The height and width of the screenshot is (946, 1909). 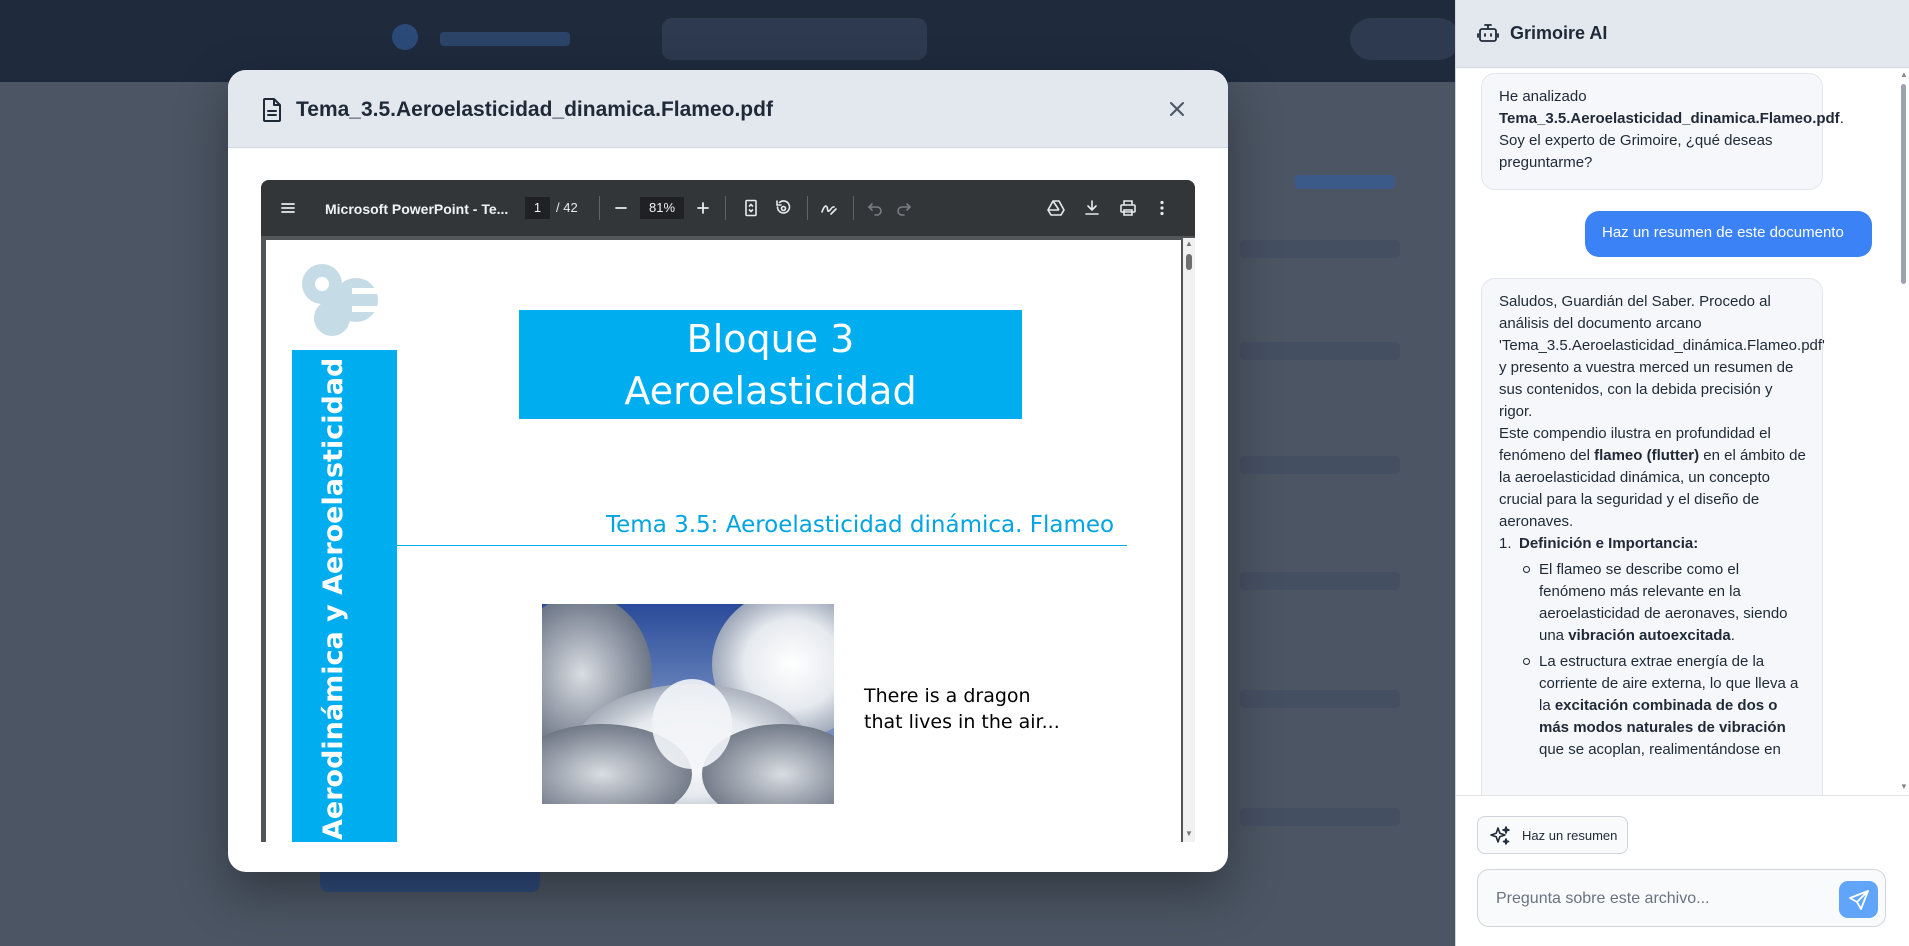 What do you see at coordinates (333, 598) in the screenshot?
I see `slide-vertical-label: Aerodinámica y Aeroelasticidad` at bounding box center [333, 598].